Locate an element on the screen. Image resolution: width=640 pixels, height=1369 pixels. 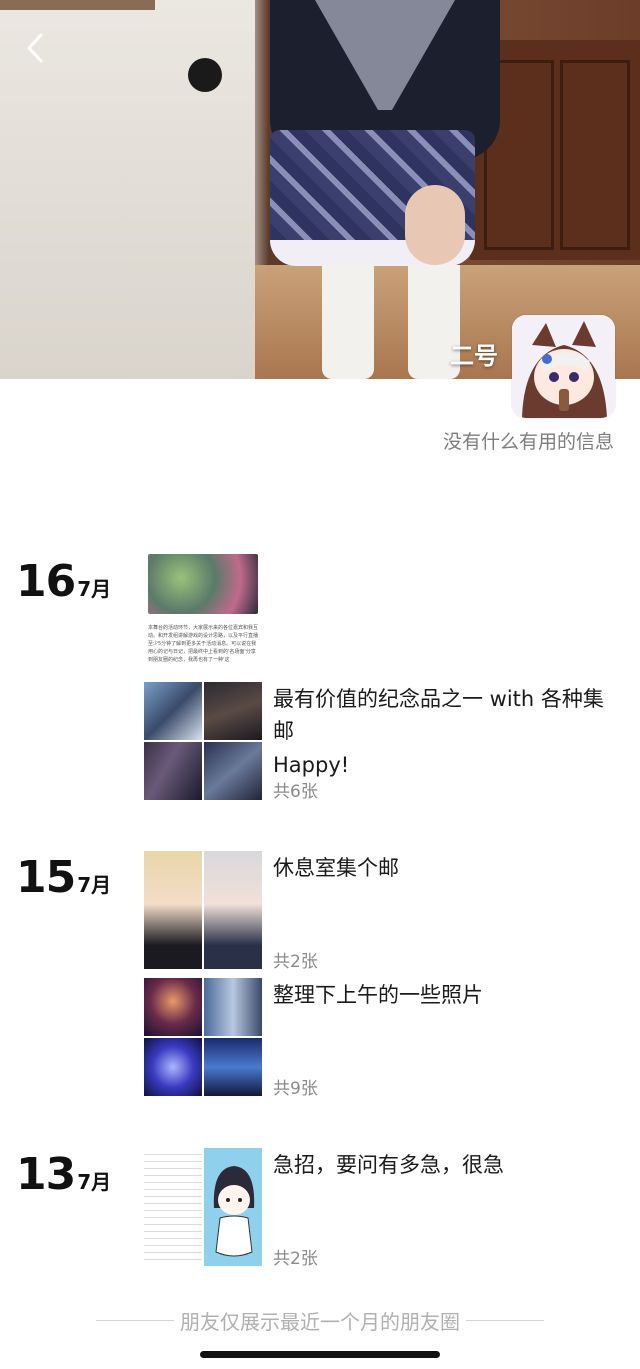
back-button is located at coordinates (35, 48).